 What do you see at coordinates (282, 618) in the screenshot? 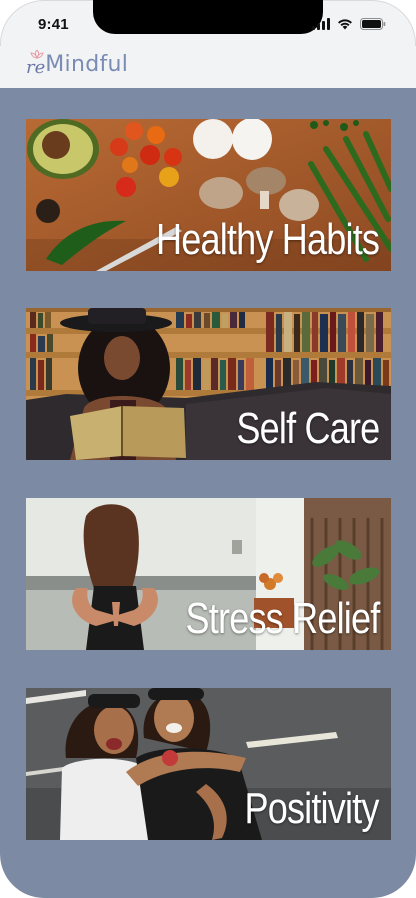
I see `category-label: Stress Relief` at bounding box center [282, 618].